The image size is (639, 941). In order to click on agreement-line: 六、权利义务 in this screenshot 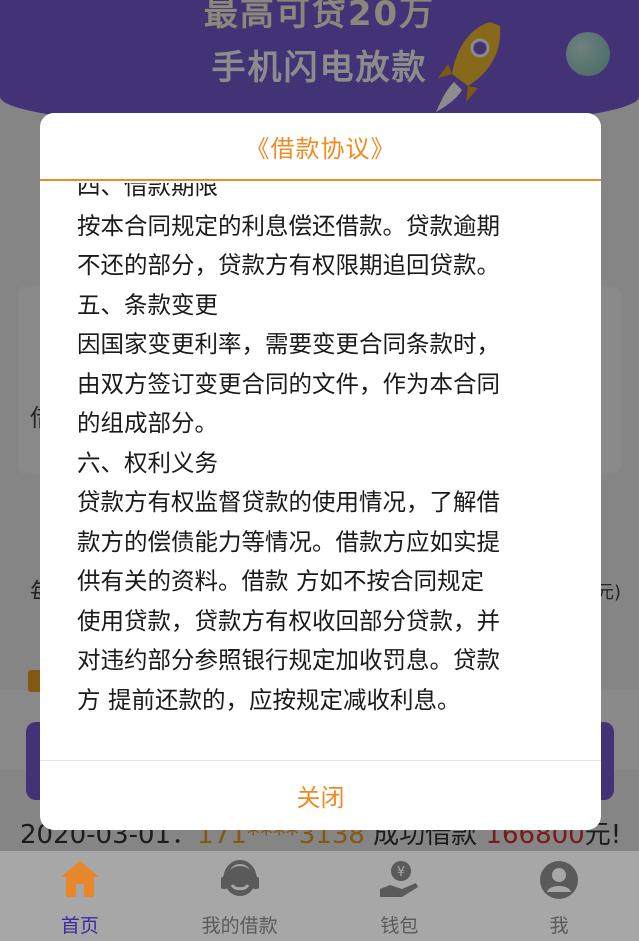, I will do `click(147, 462)`.